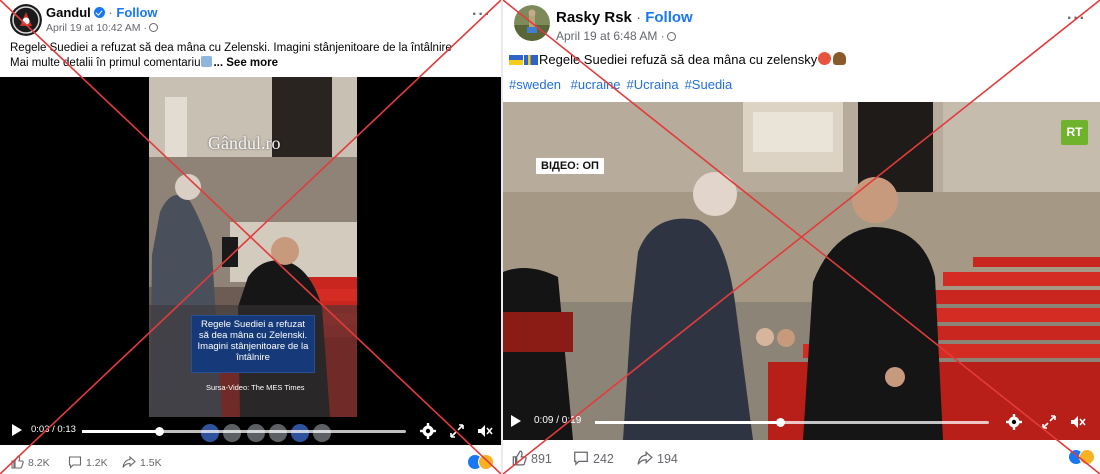  What do you see at coordinates (255, 387) in the screenshot?
I see `video-source: Sursa-Video: The MES Times` at bounding box center [255, 387].